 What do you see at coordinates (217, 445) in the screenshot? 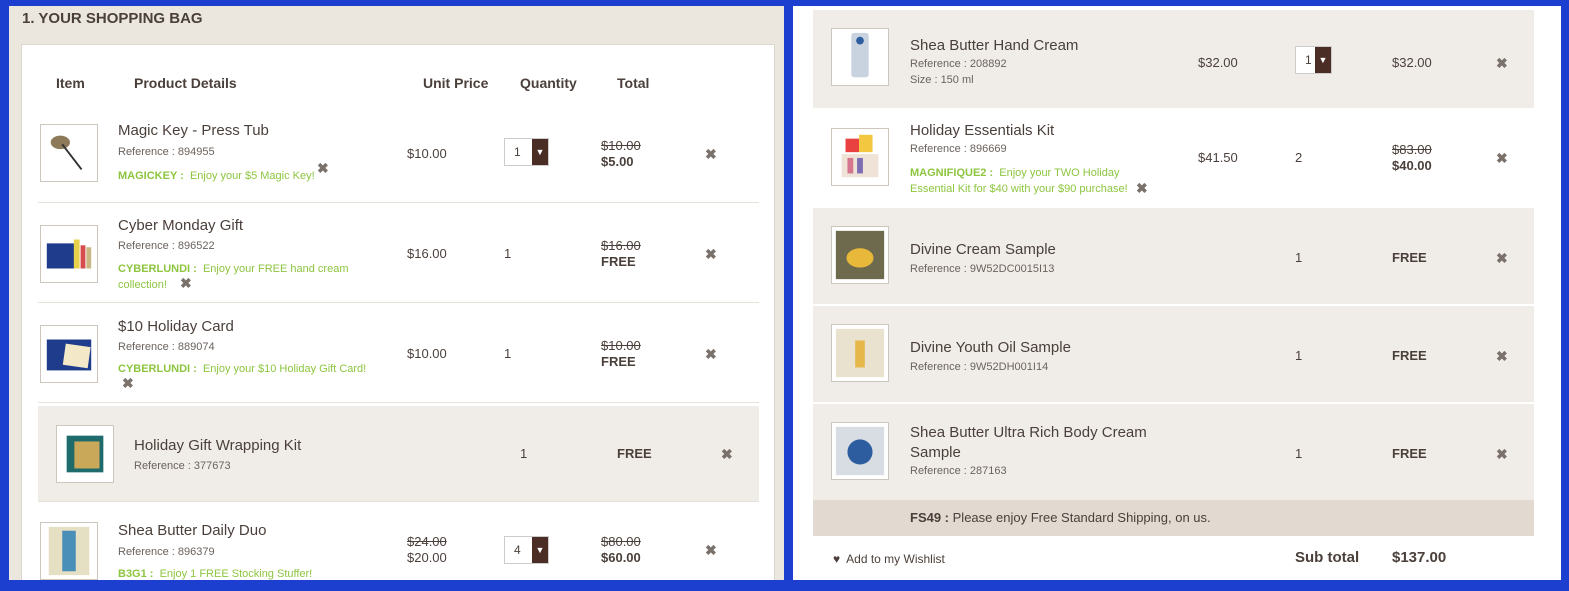
I see `product-name: Holiday Gift Wrapping Kit` at bounding box center [217, 445].